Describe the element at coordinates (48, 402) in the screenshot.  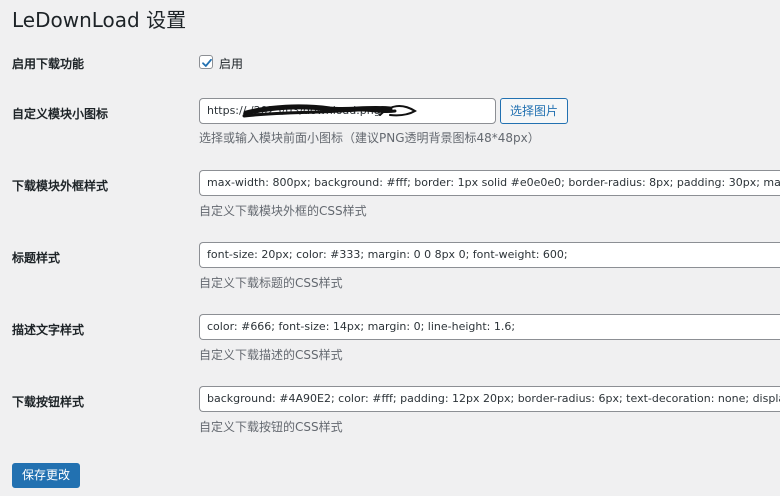
I see `button-style-label: 下载按钮样式` at that location.